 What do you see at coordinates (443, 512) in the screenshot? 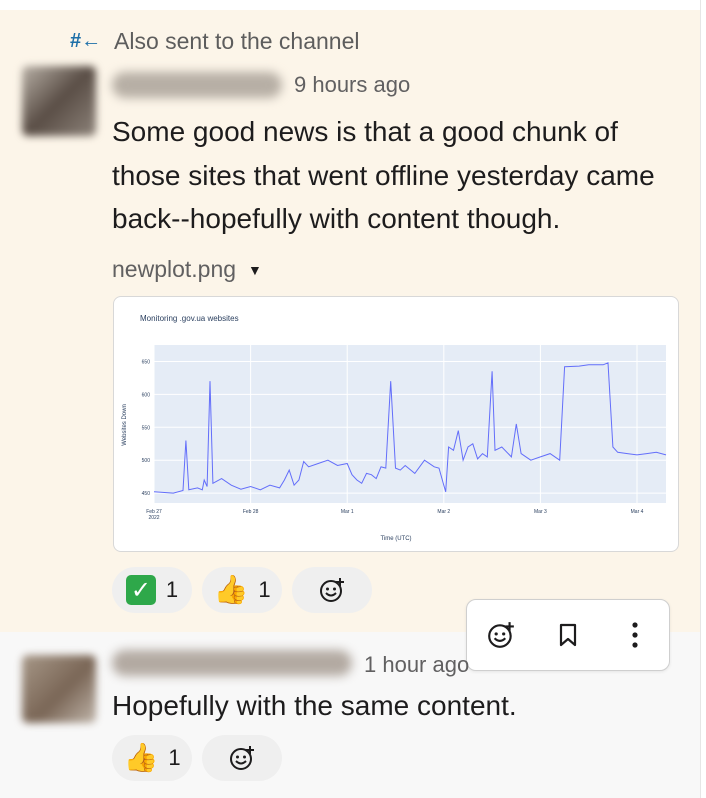
I see `x-tick-label: Mar 2` at bounding box center [443, 512].